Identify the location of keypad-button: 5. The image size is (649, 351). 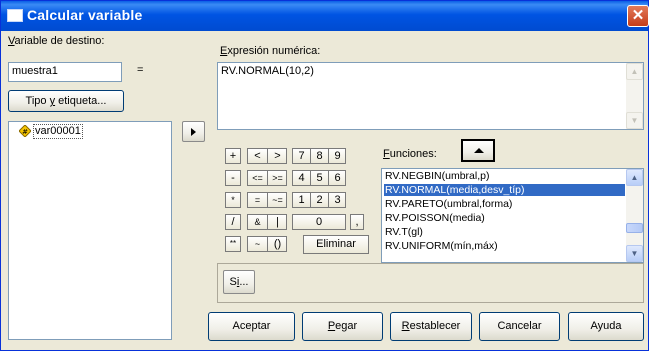
(320, 178).